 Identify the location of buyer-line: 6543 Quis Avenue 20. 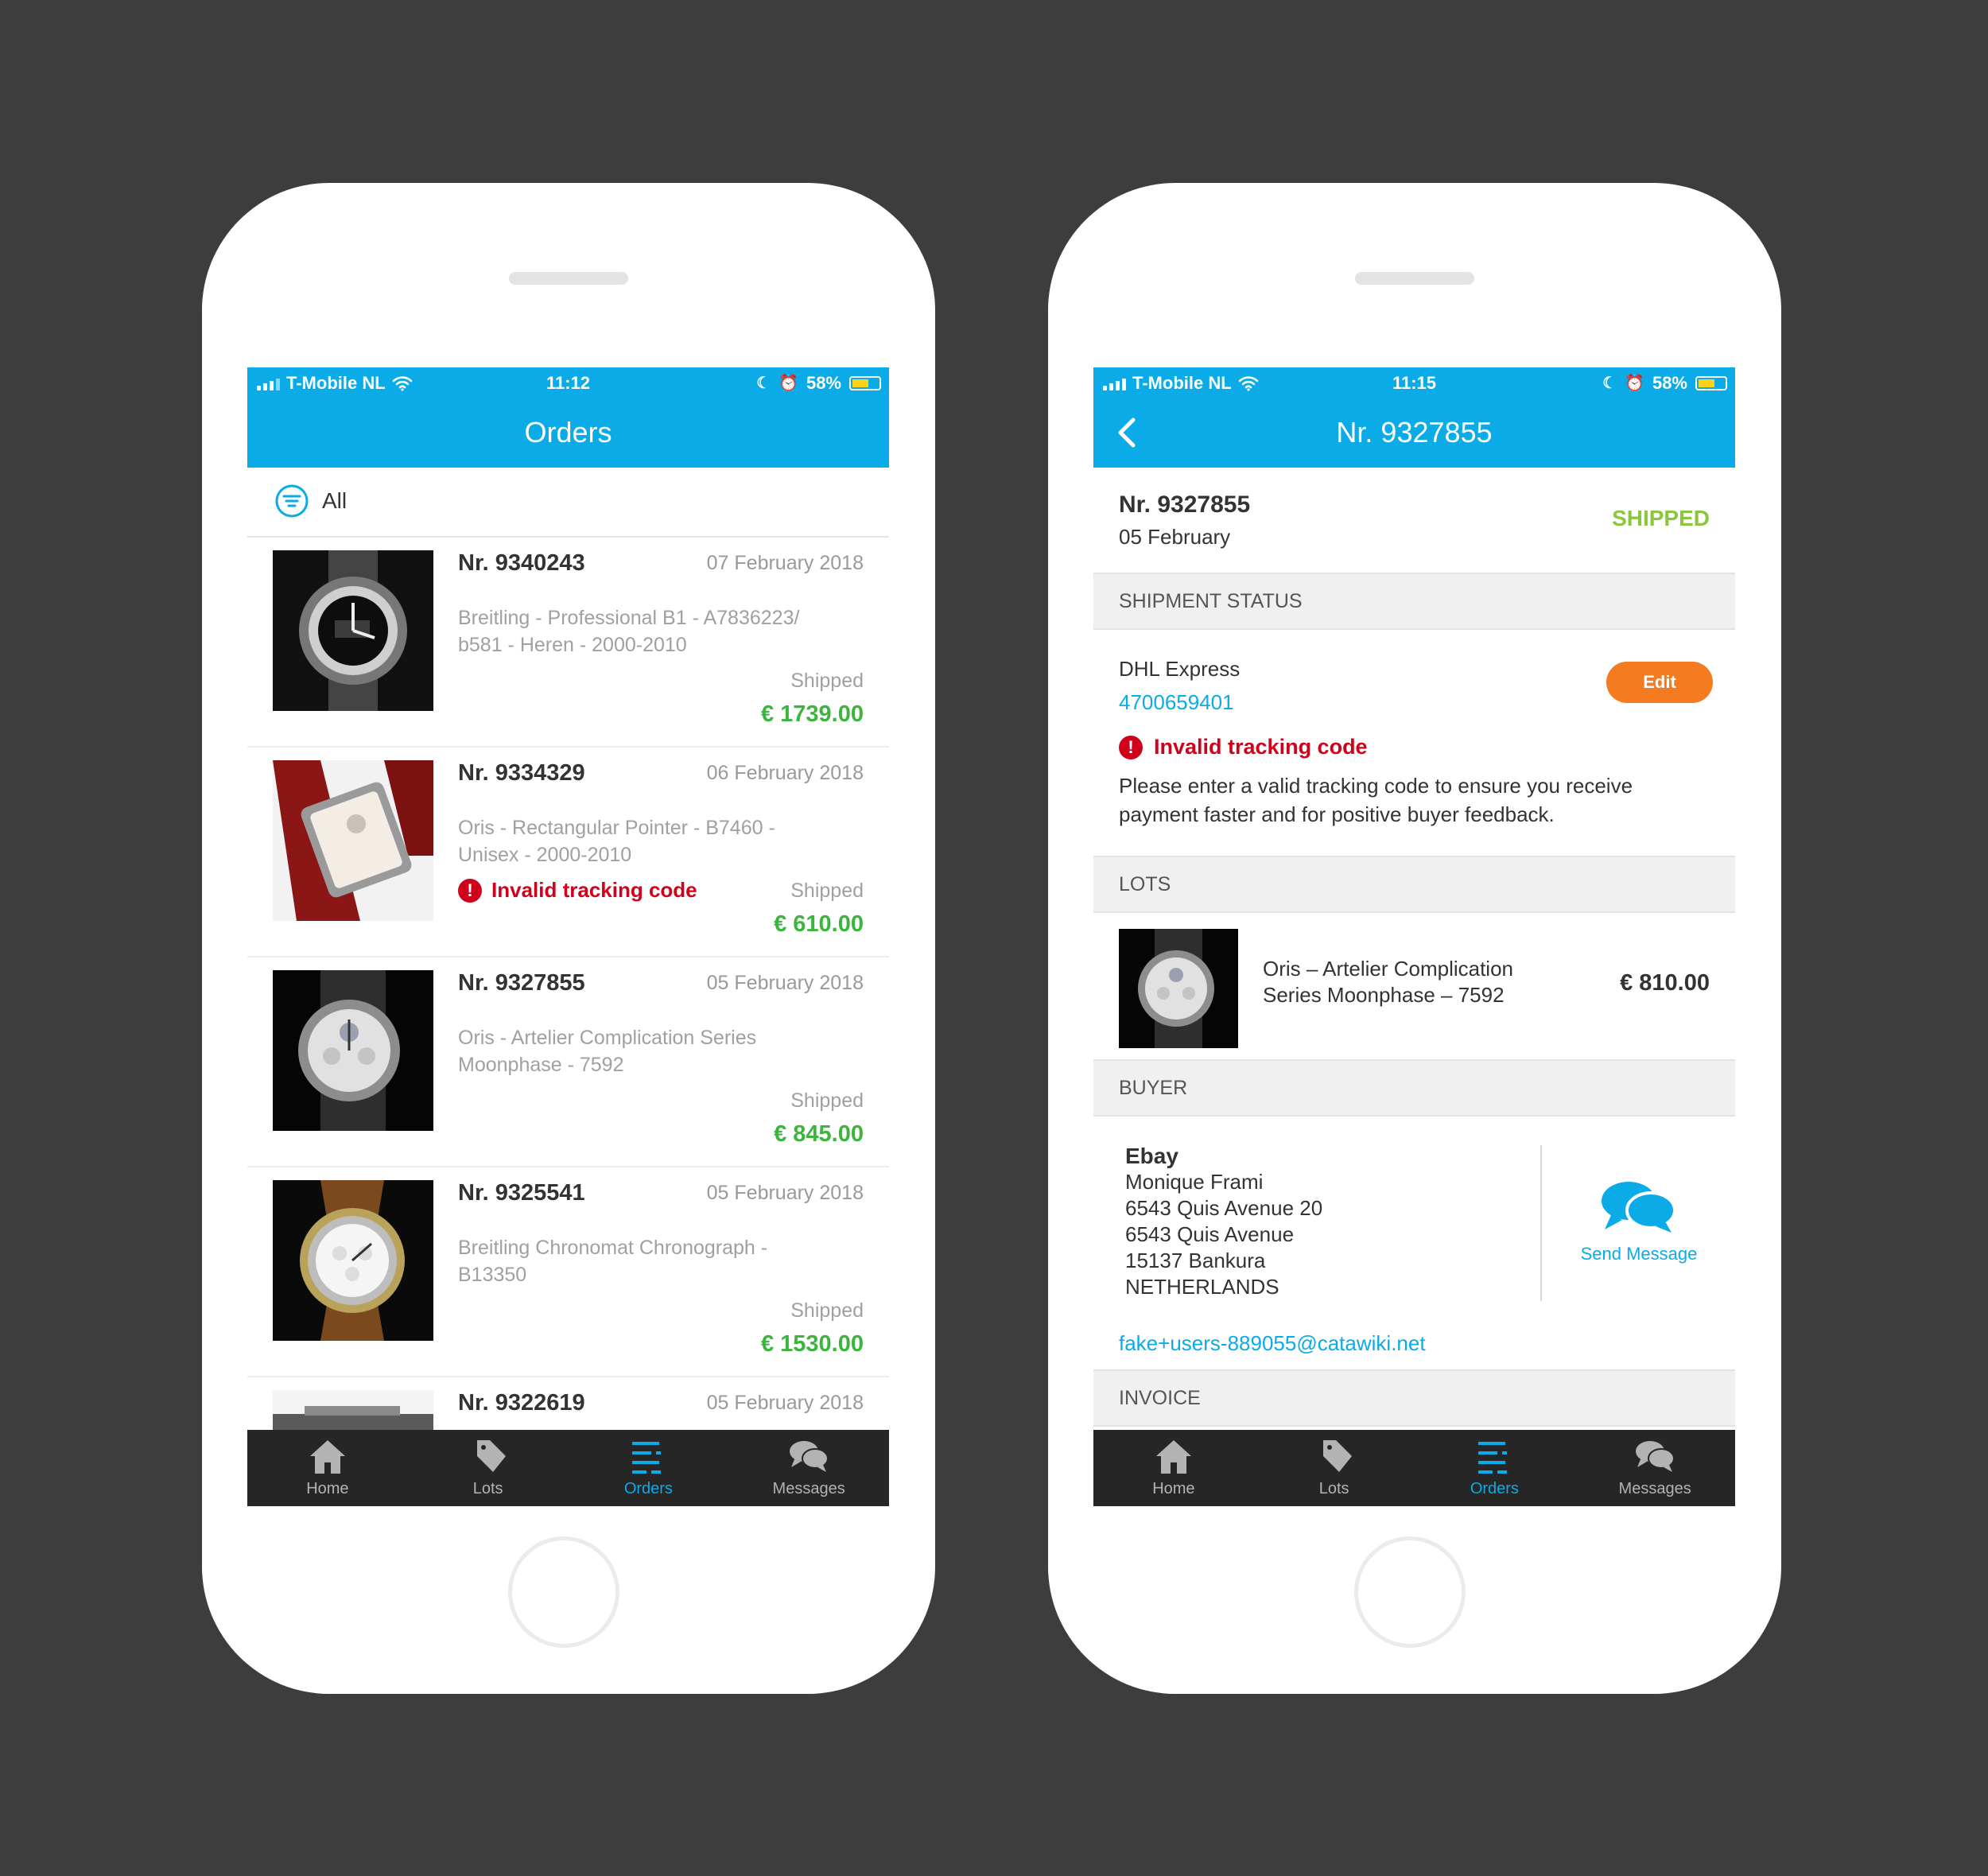
(1224, 1208).